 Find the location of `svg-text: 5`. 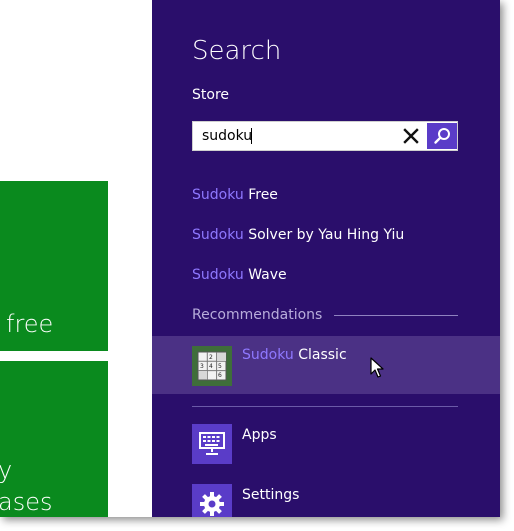

svg-text: 5 is located at coordinates (220, 366).